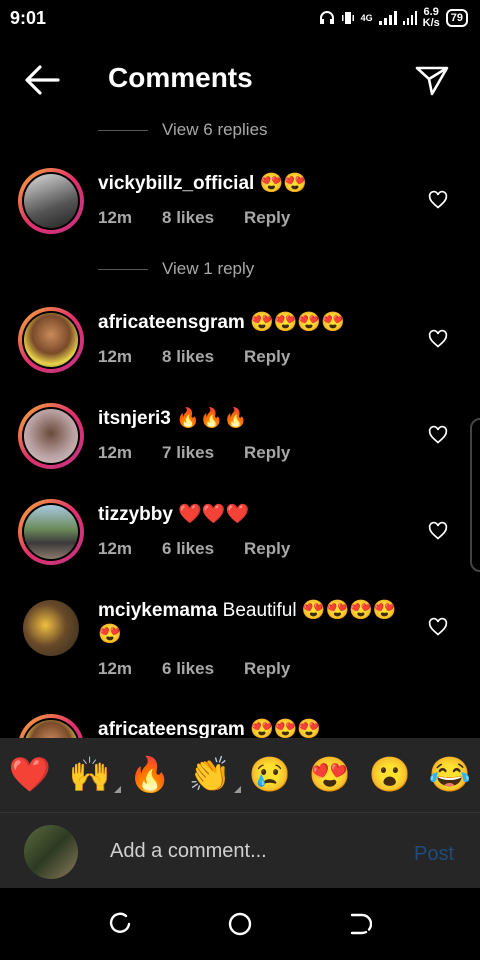 The height and width of the screenshot is (960, 480). What do you see at coordinates (188, 453) in the screenshot?
I see `comment-likes: 7 likes` at bounding box center [188, 453].